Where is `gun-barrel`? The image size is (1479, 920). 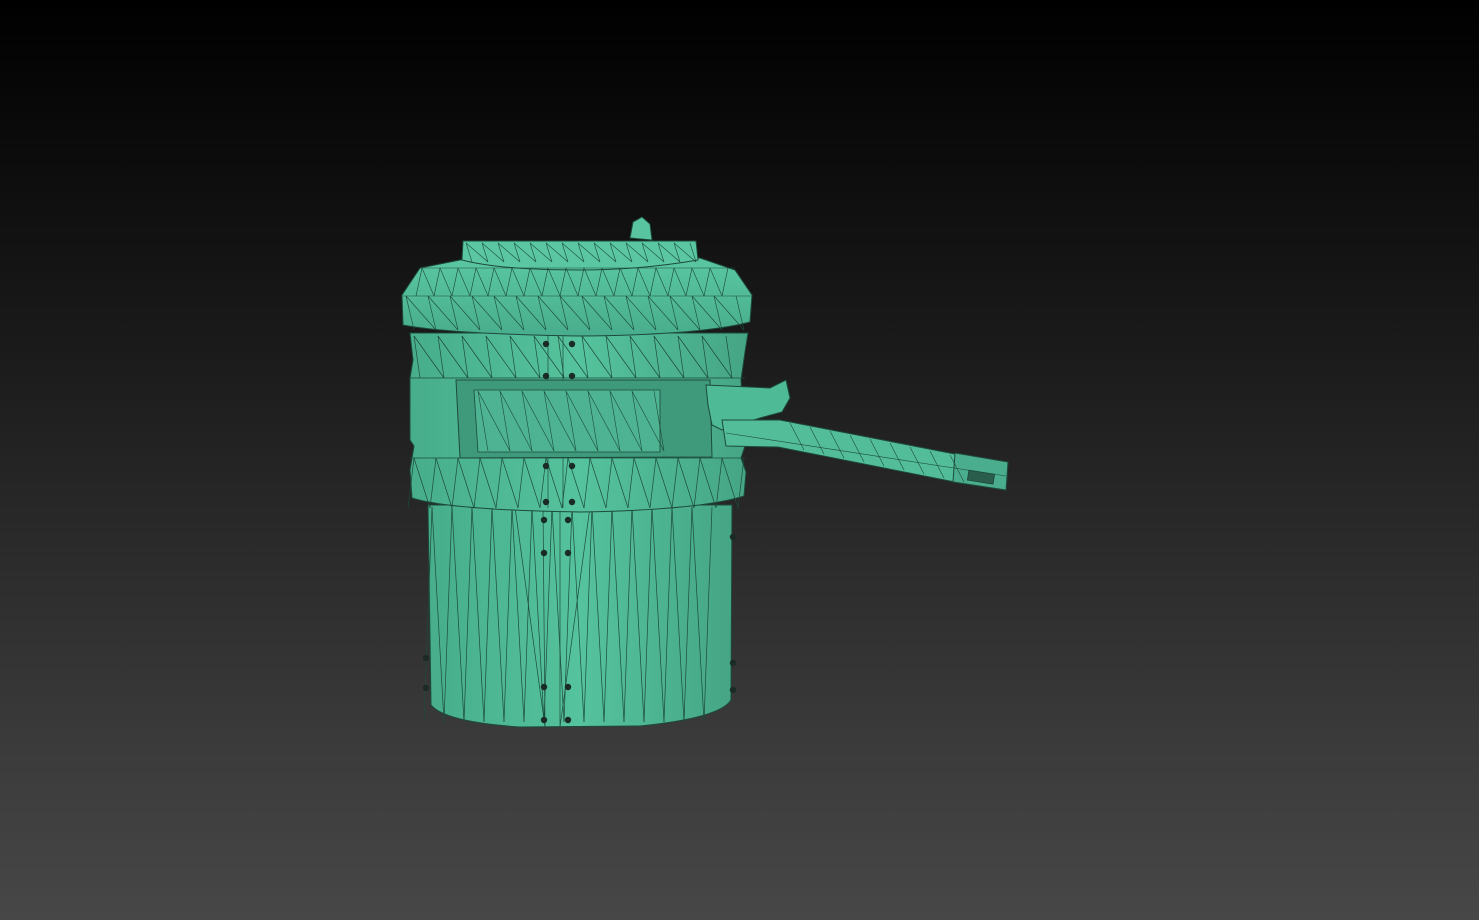 gun-barrel is located at coordinates (857, 435).